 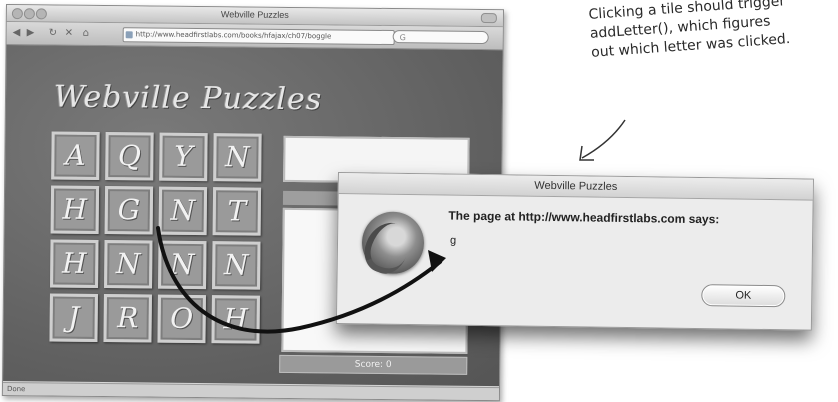 What do you see at coordinates (603, 139) in the screenshot?
I see `annotation-arrow` at bounding box center [603, 139].